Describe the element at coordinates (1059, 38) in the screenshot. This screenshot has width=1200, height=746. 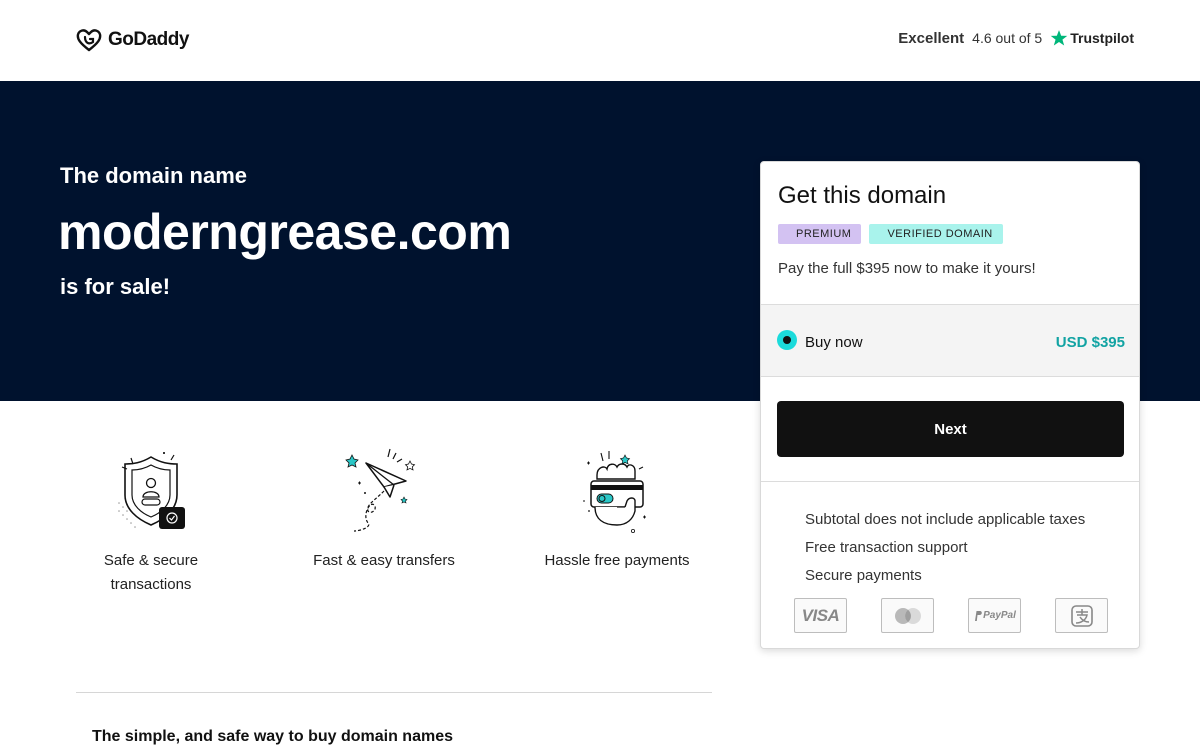
I see `trustpilot-star-icon` at that location.